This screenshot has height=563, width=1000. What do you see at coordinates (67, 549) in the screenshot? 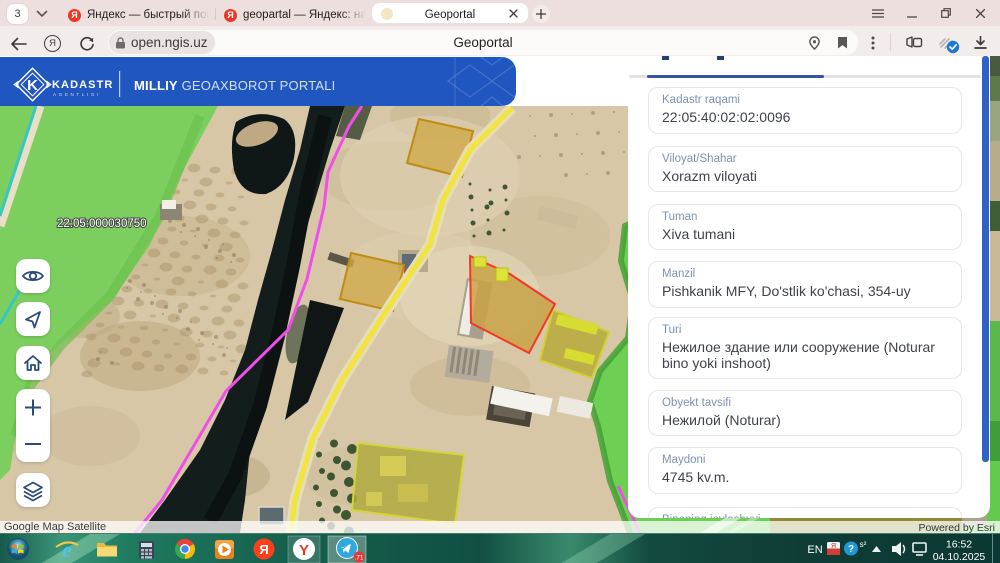
I see `svg-text: e` at bounding box center [67, 549].